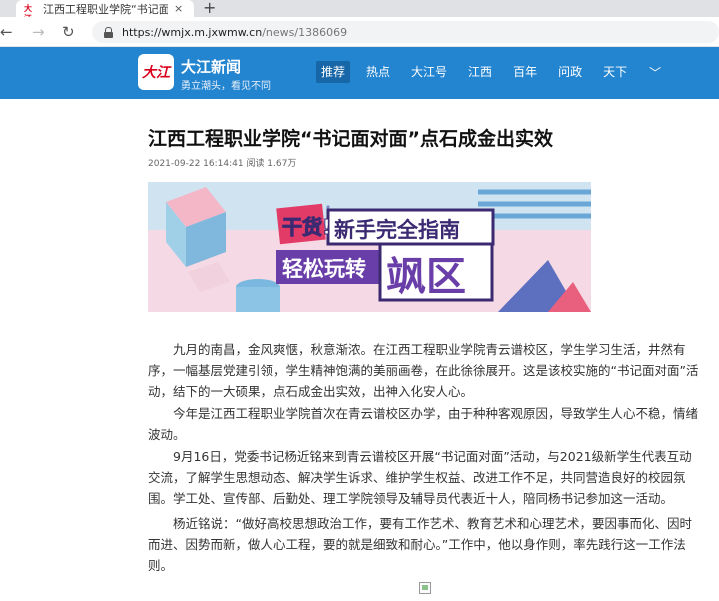 The width and height of the screenshot is (719, 601). What do you see at coordinates (525, 72) in the screenshot?
I see `nav-item-centenary: 百年` at bounding box center [525, 72].